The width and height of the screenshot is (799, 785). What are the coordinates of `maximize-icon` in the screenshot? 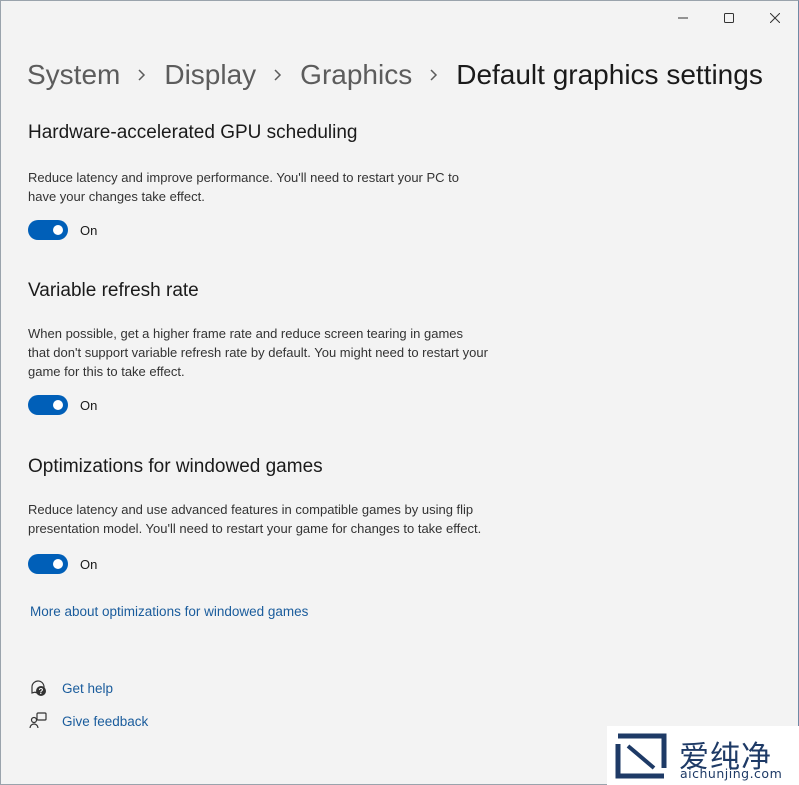 It's located at (729, 18).